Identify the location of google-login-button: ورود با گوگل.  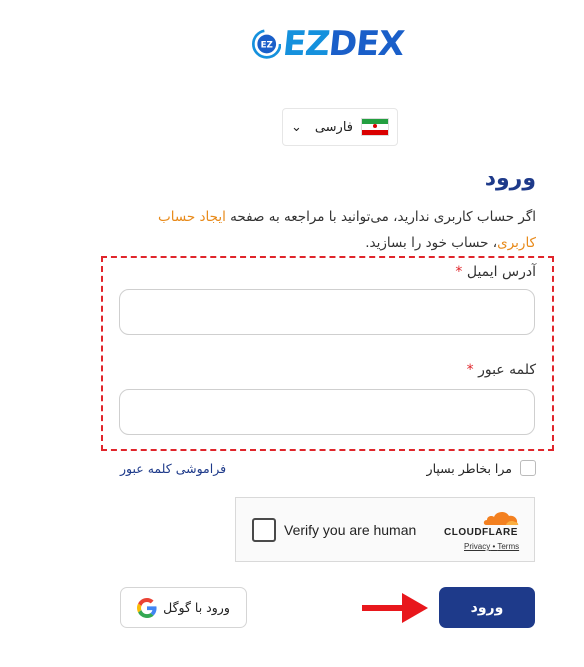
(183, 607).